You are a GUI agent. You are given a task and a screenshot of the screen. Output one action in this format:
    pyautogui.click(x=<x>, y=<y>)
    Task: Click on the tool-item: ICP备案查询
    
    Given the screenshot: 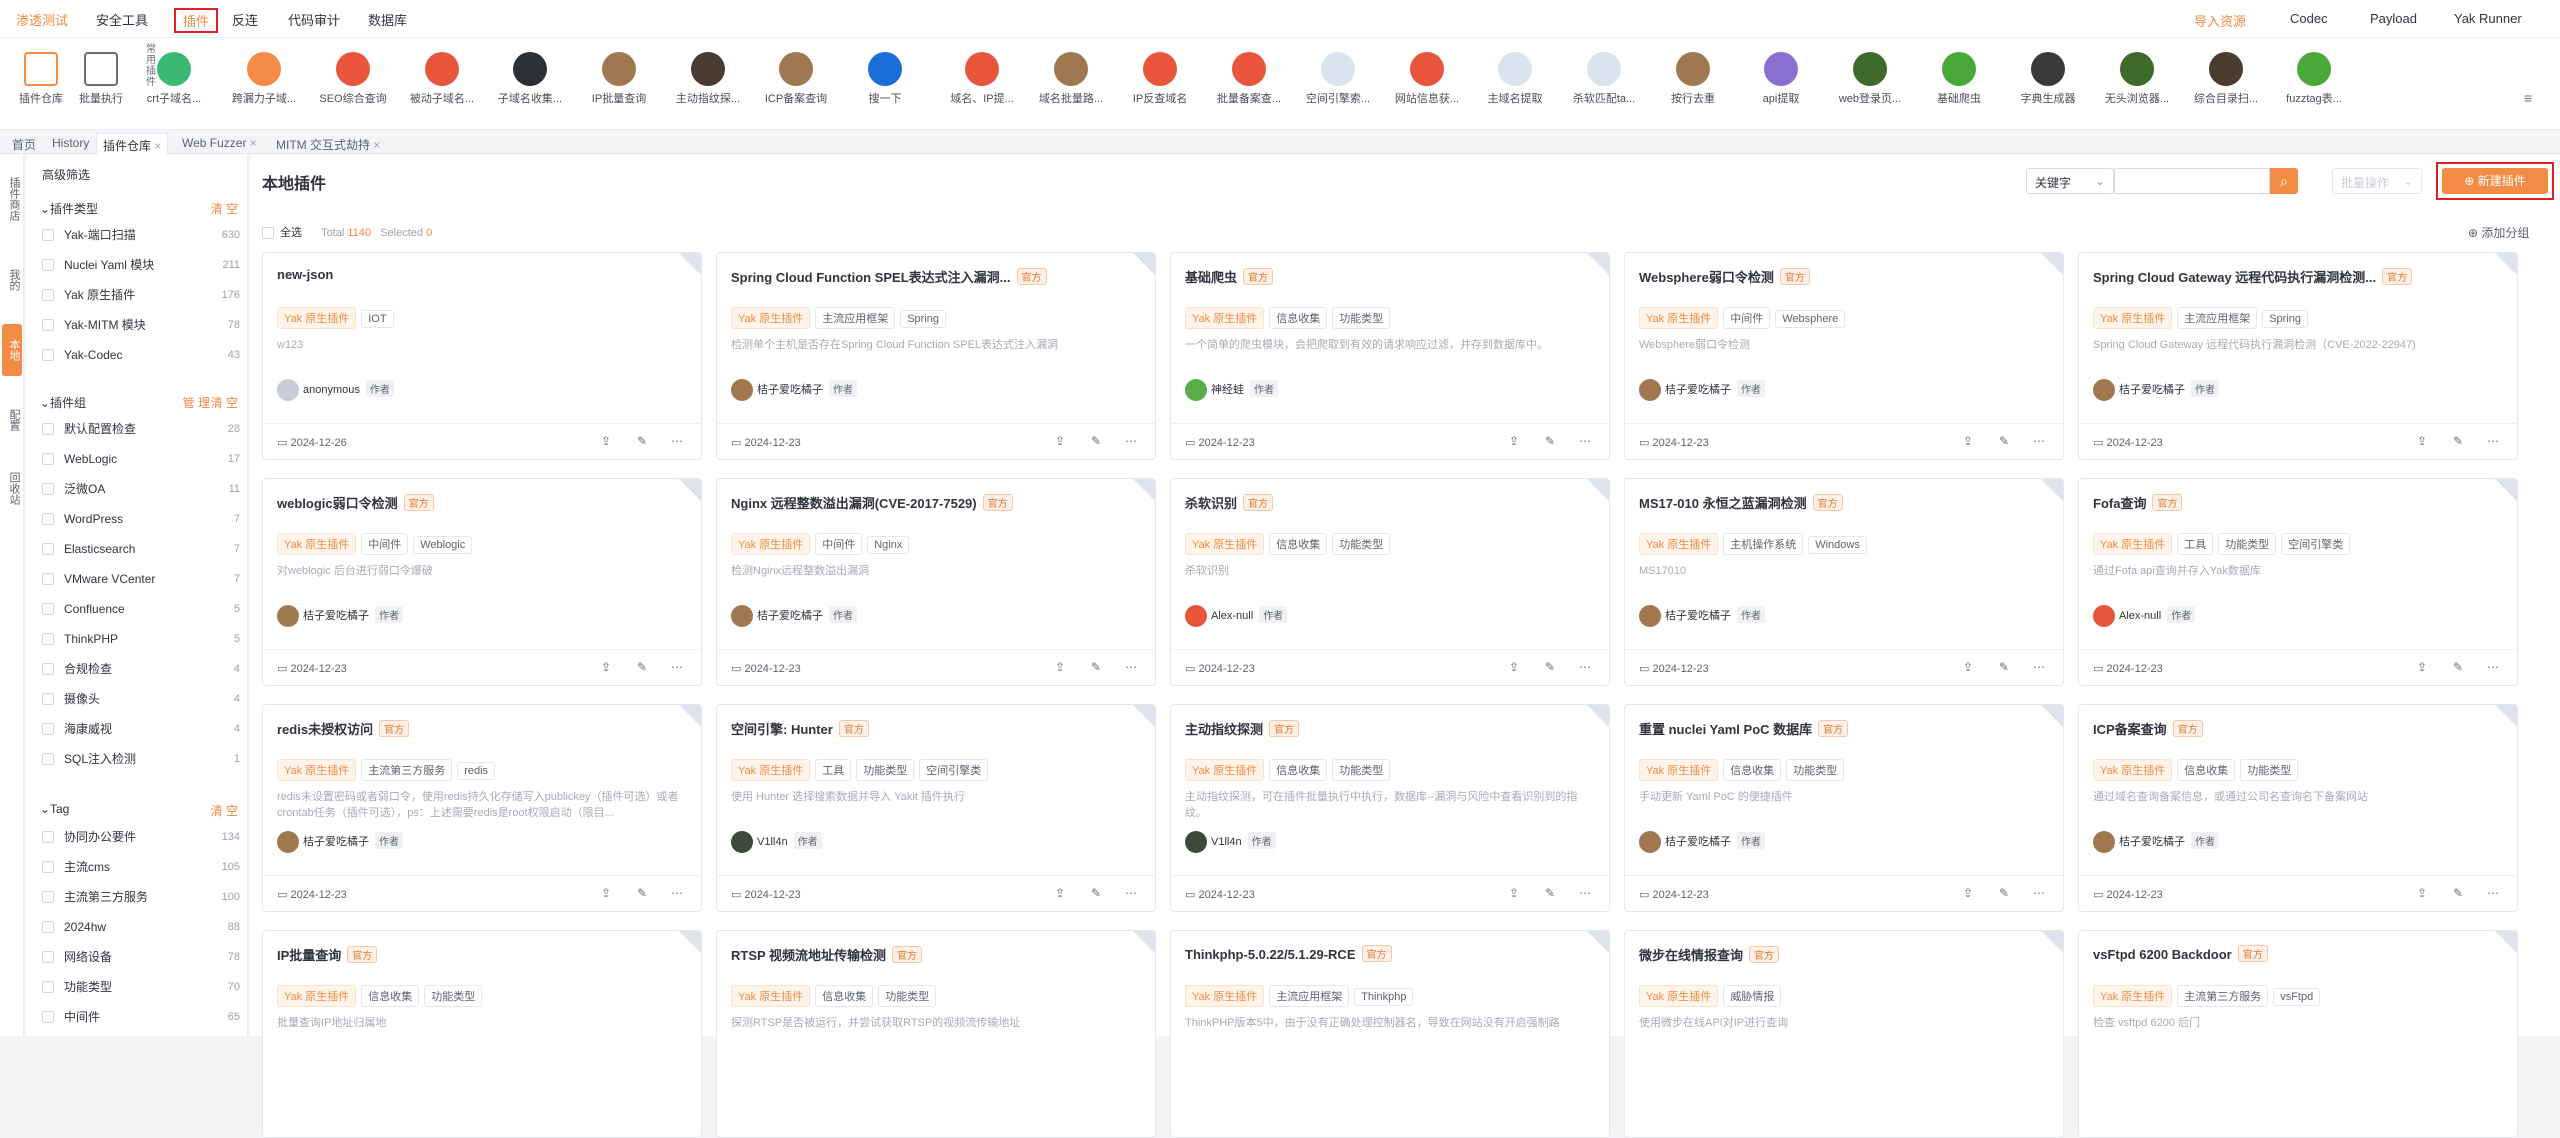 What is the action you would take?
    pyautogui.click(x=796, y=79)
    